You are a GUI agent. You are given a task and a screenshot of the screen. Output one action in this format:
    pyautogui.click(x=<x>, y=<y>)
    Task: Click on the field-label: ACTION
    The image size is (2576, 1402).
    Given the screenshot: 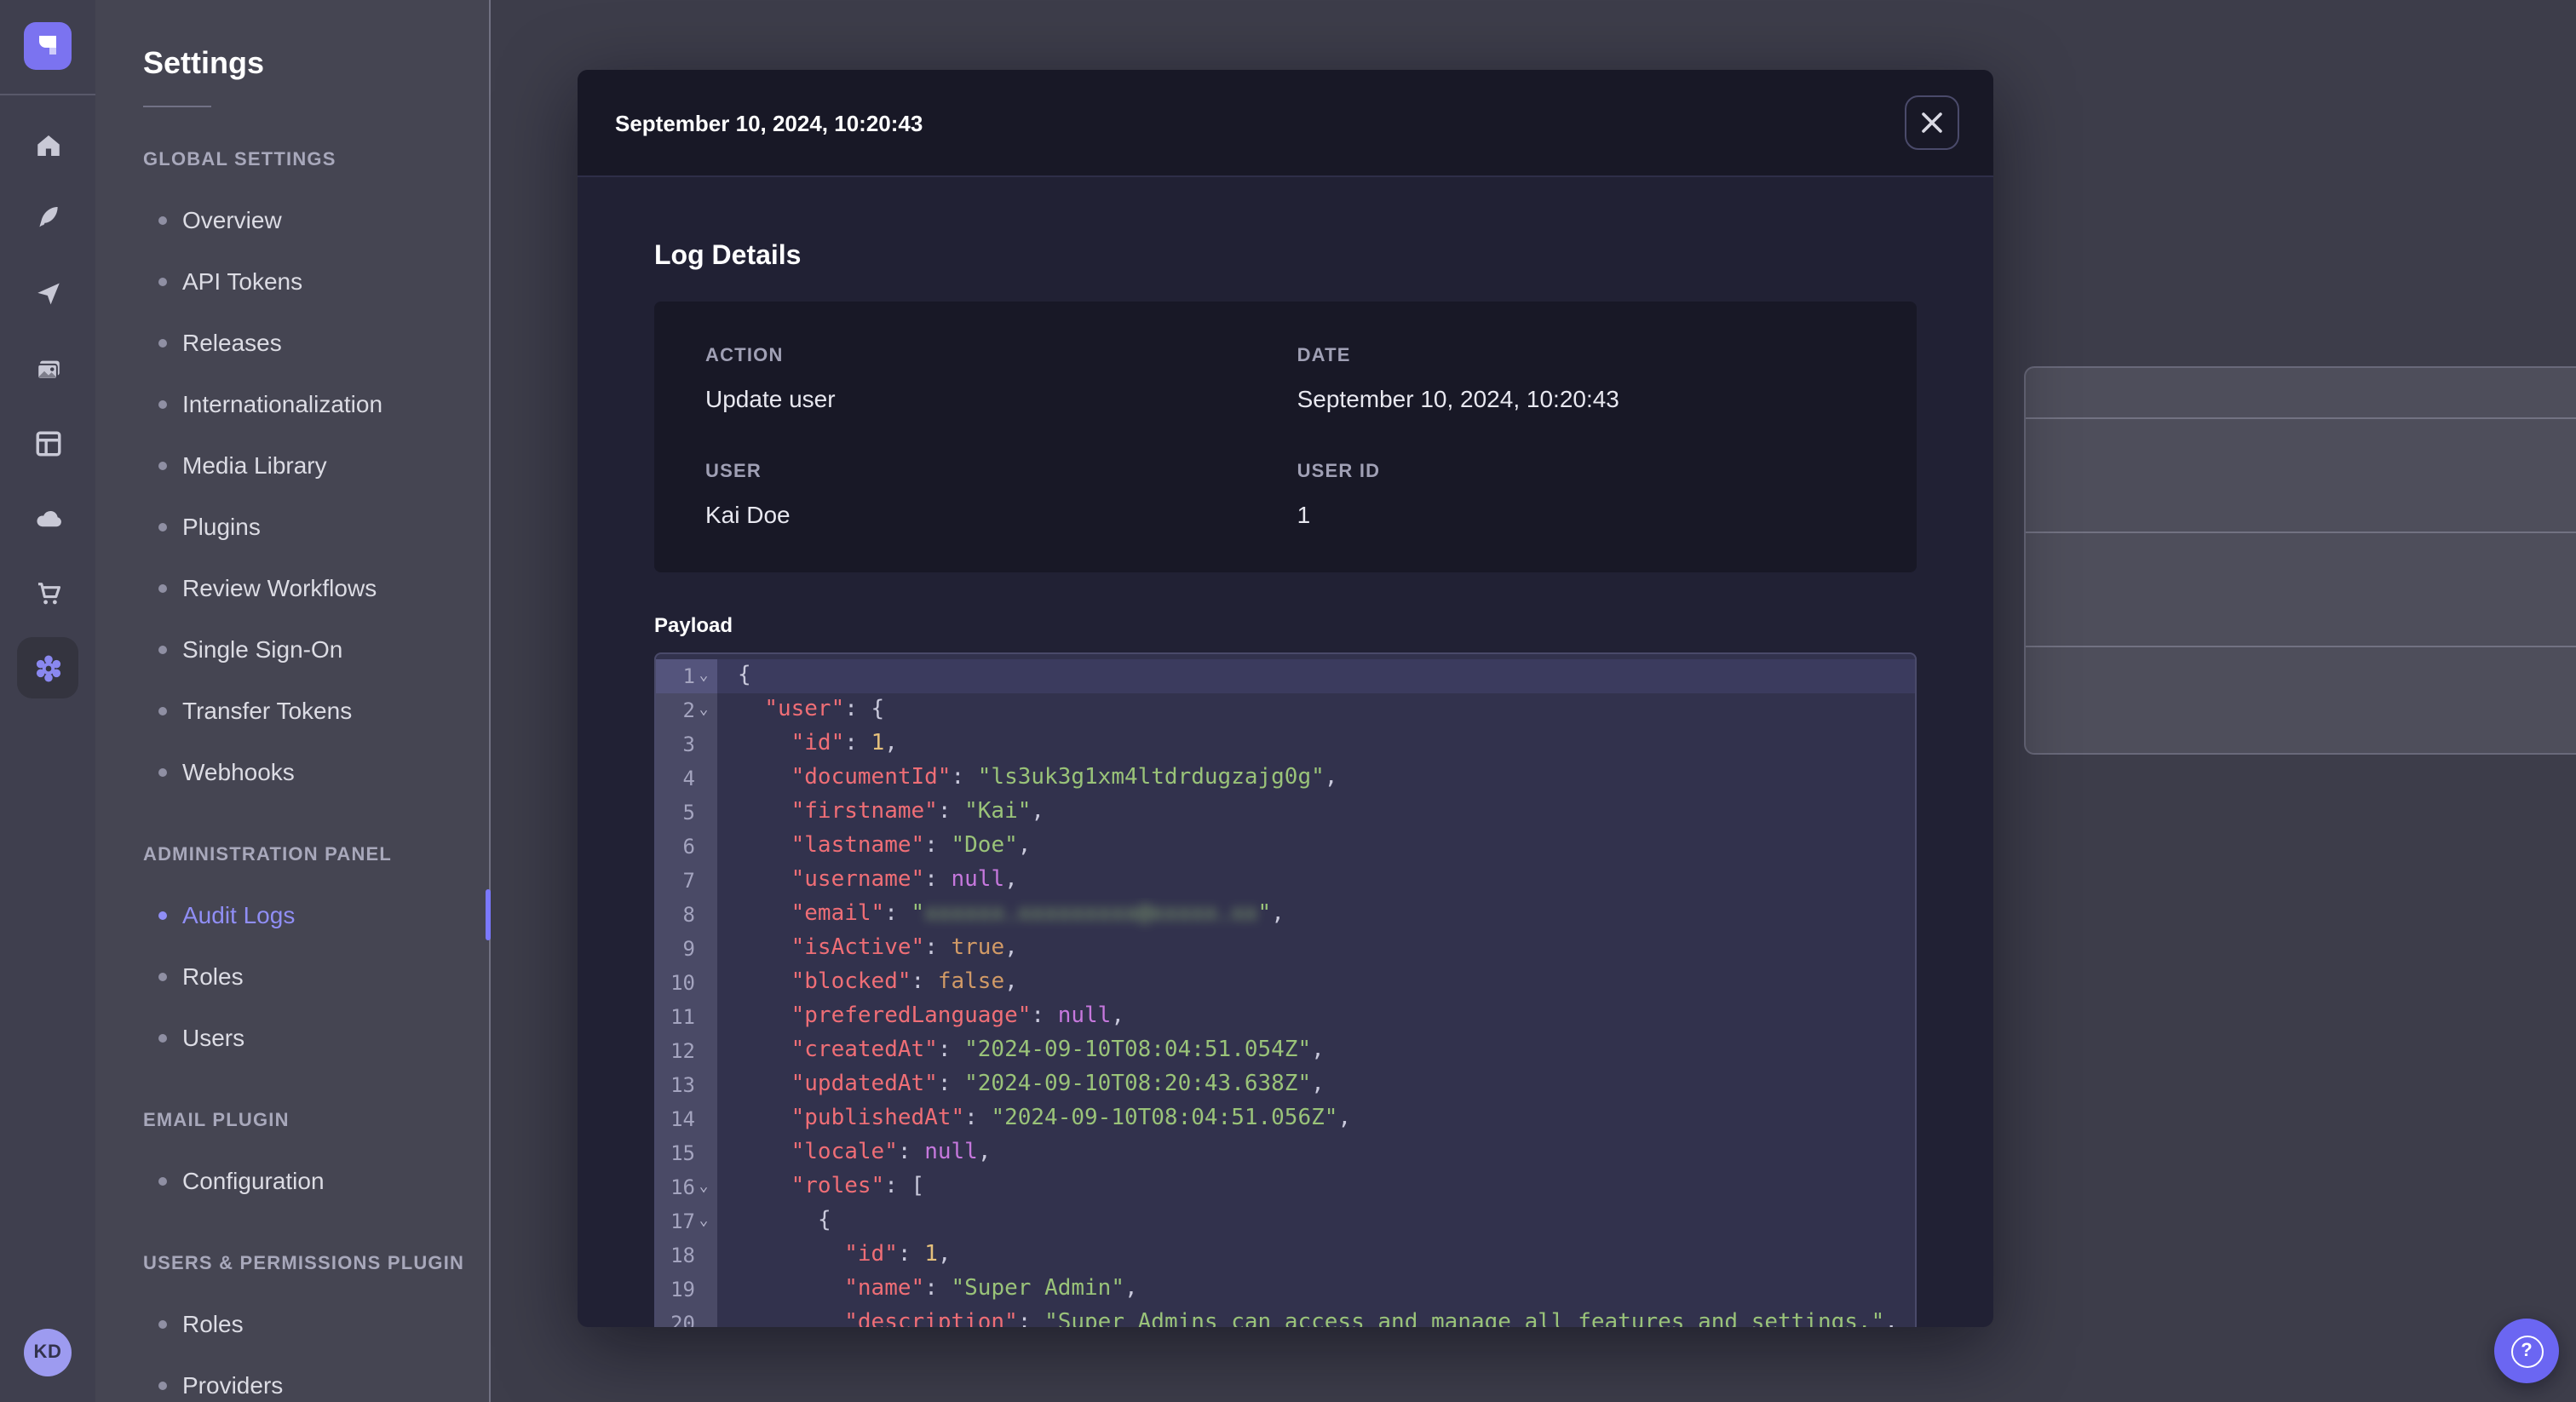 What is the action you would take?
    pyautogui.click(x=744, y=356)
    